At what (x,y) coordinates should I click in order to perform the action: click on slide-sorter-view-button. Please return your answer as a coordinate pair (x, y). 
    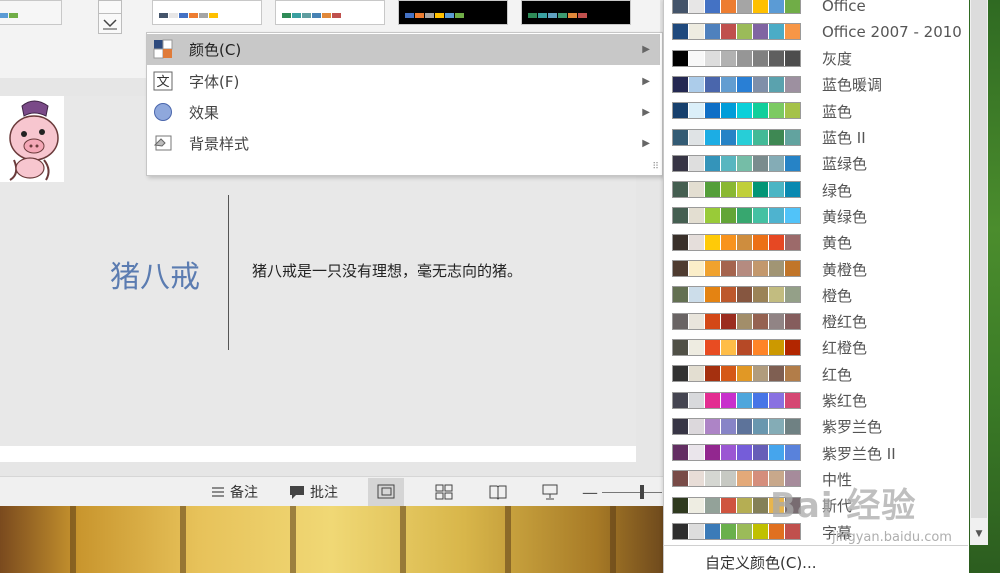
    Looking at the image, I should click on (444, 492).